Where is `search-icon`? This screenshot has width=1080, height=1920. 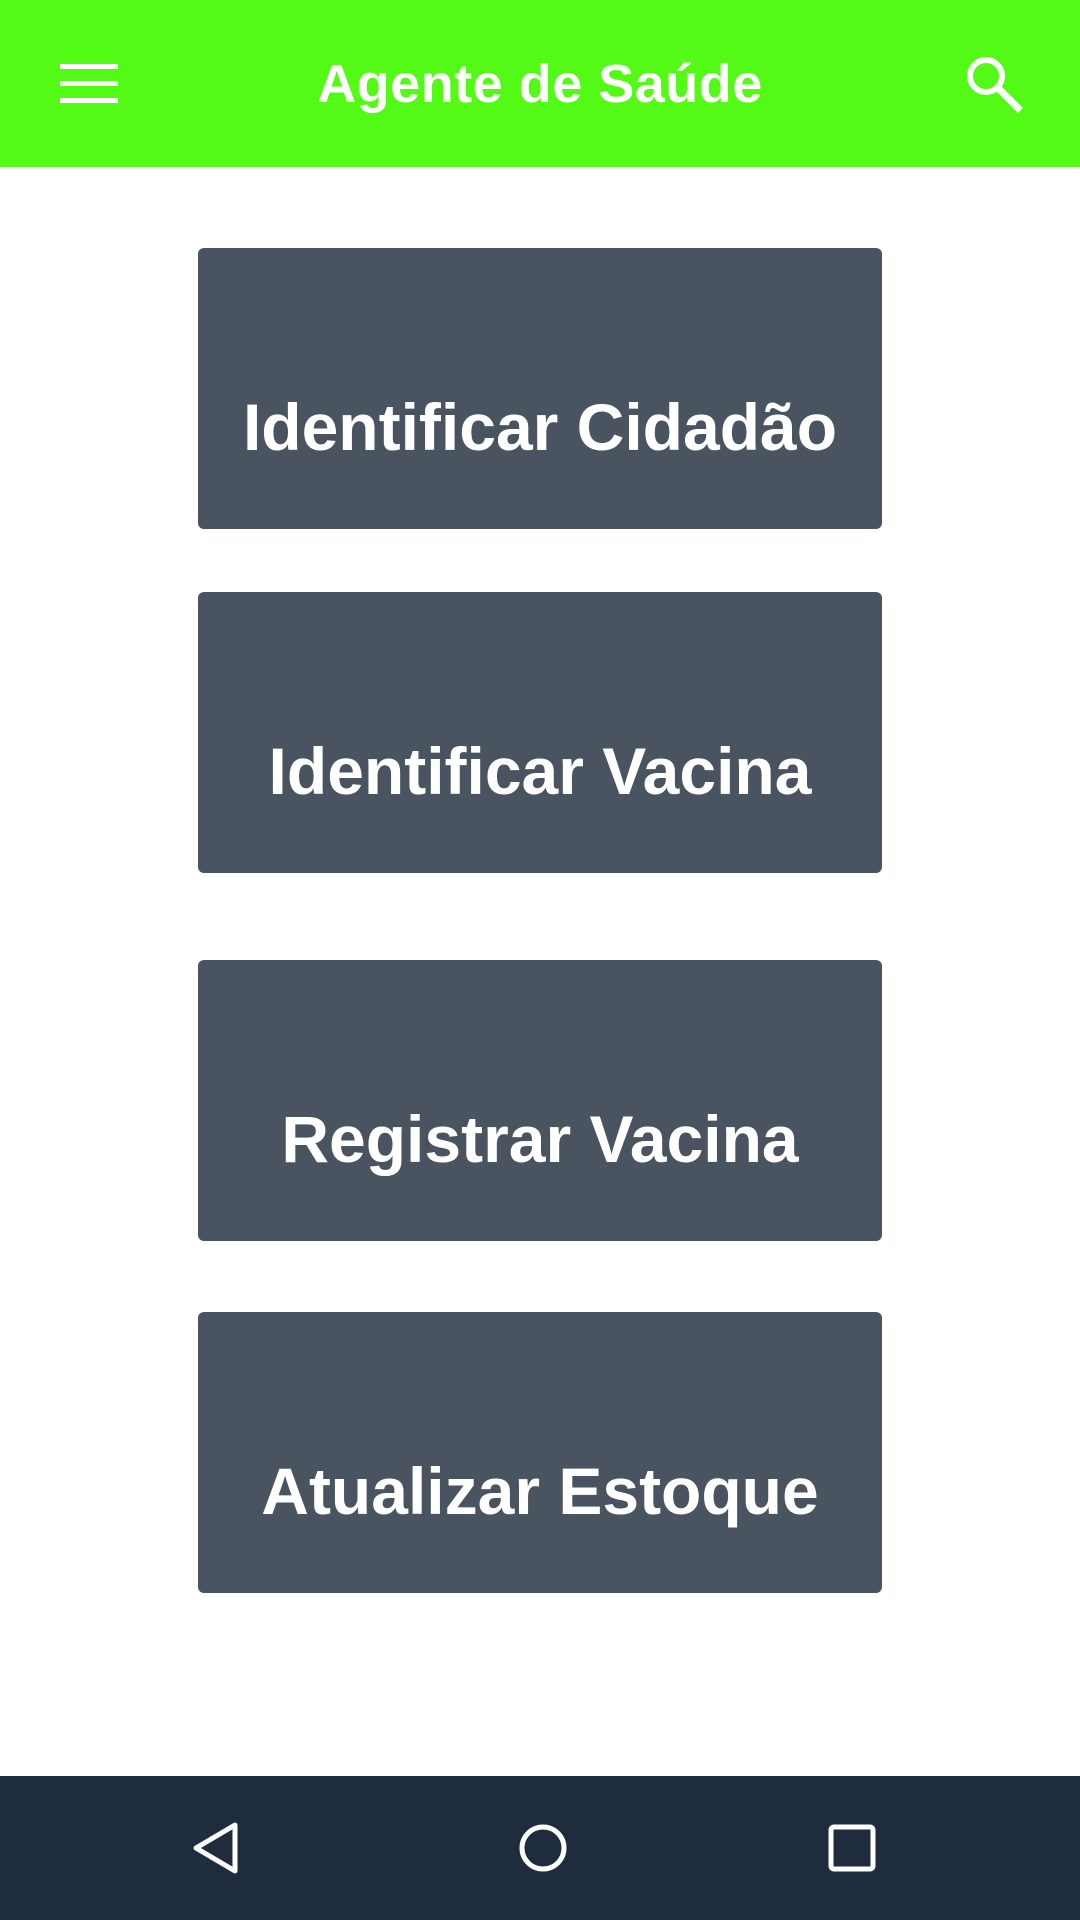 search-icon is located at coordinates (994, 84).